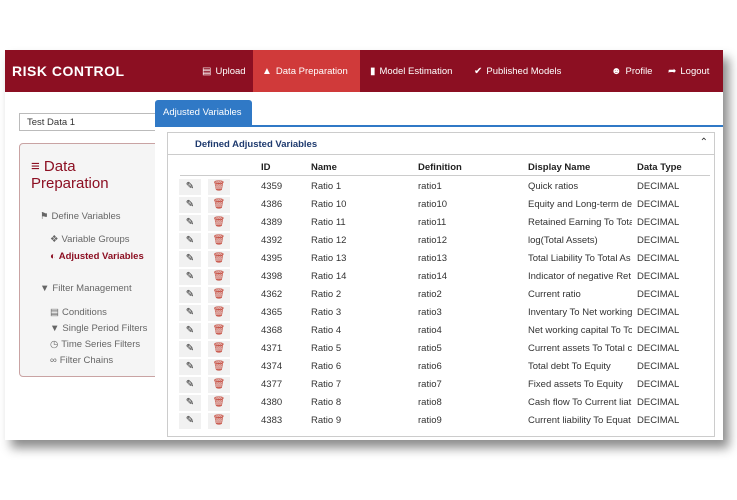  Describe the element at coordinates (272, 258) in the screenshot. I see `cell-id: 4395` at that location.